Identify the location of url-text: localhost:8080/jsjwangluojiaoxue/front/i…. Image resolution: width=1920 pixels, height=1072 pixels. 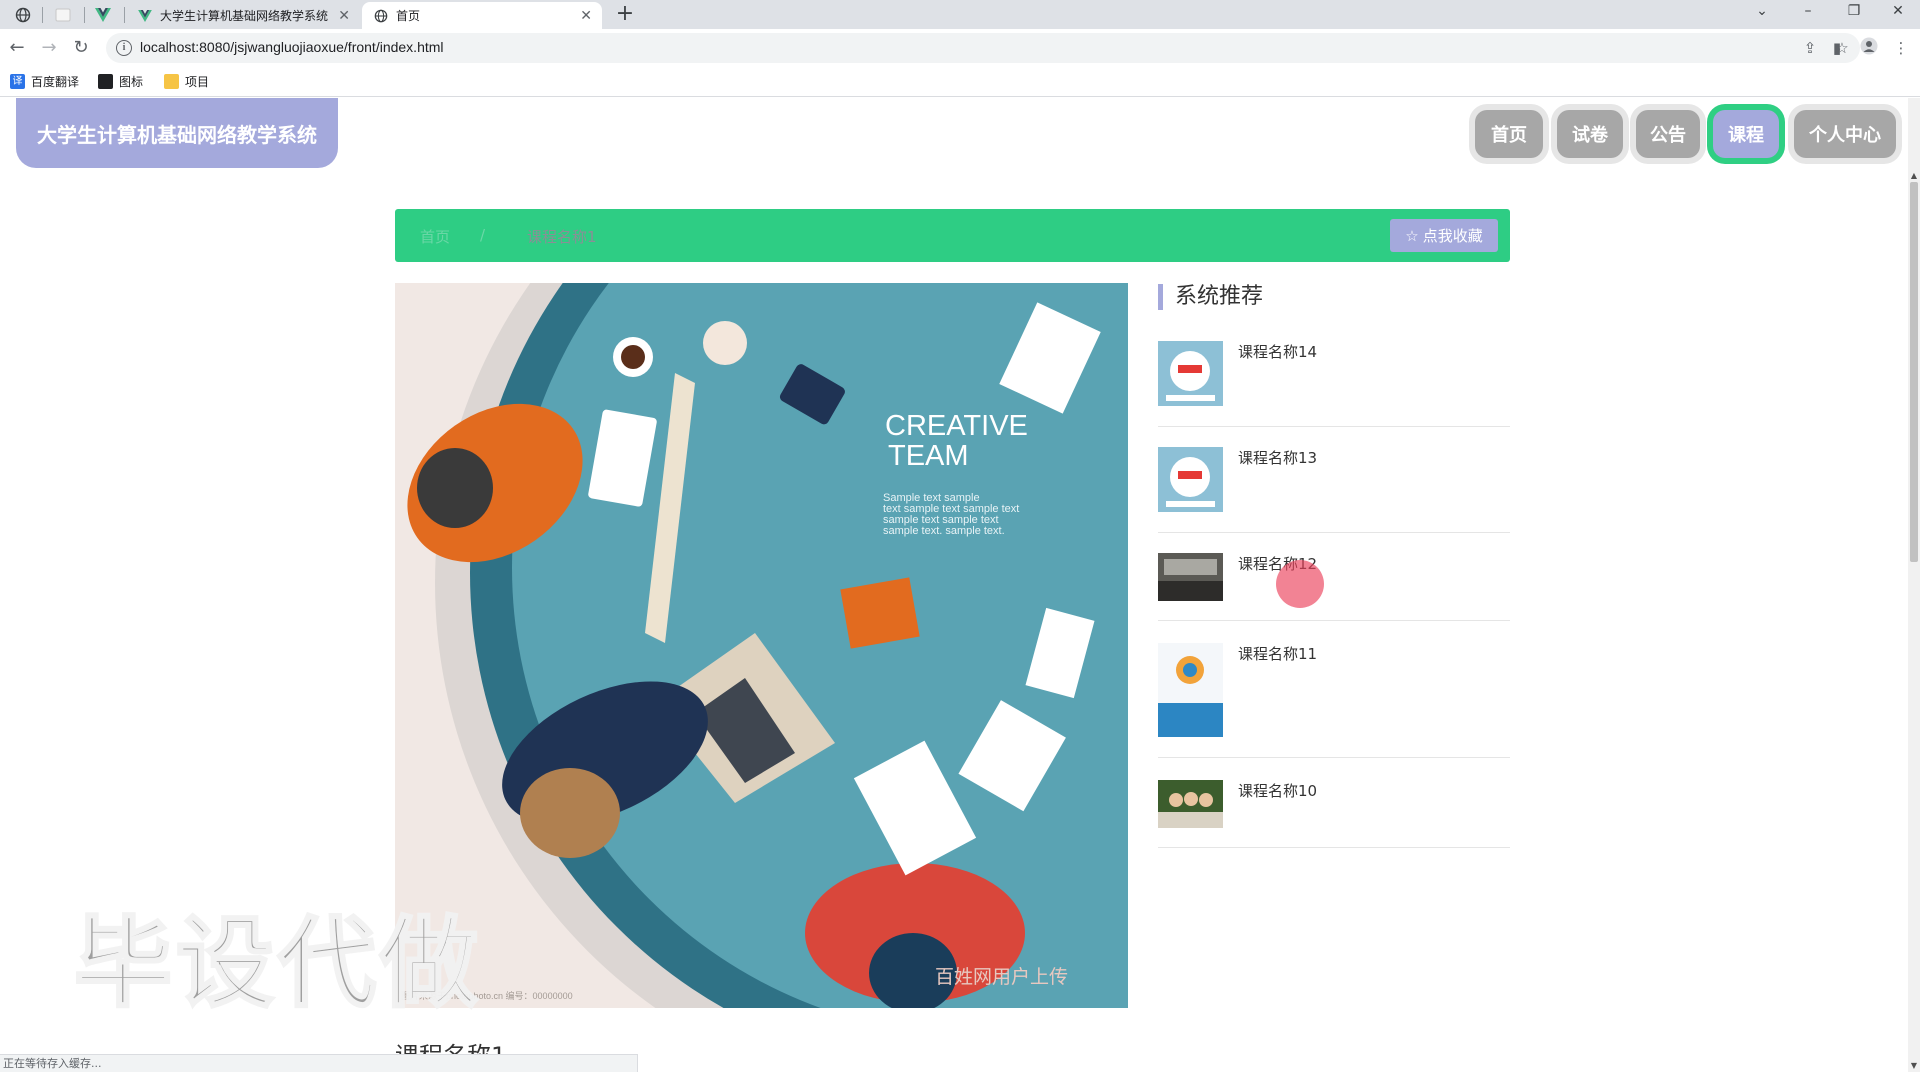
(292, 47).